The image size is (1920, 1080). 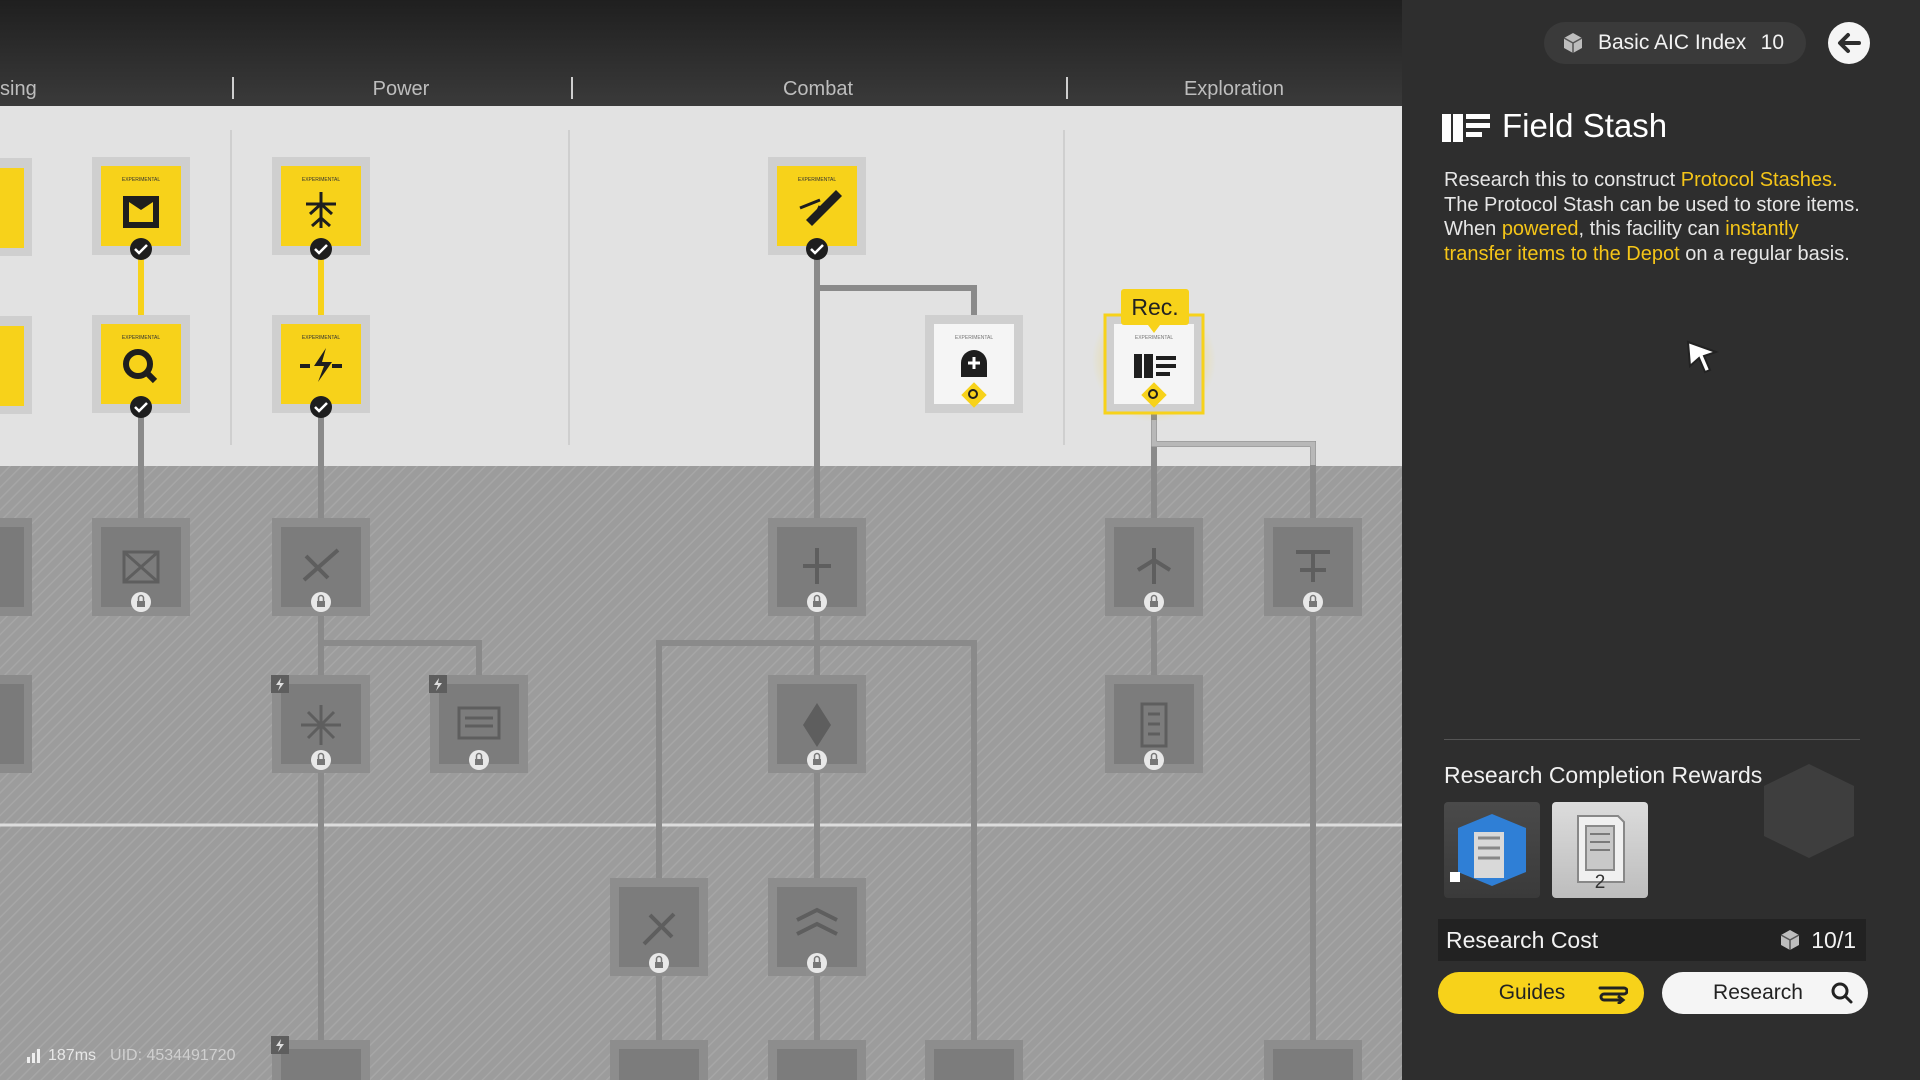 I want to click on medic-icon, so click(x=974, y=363).